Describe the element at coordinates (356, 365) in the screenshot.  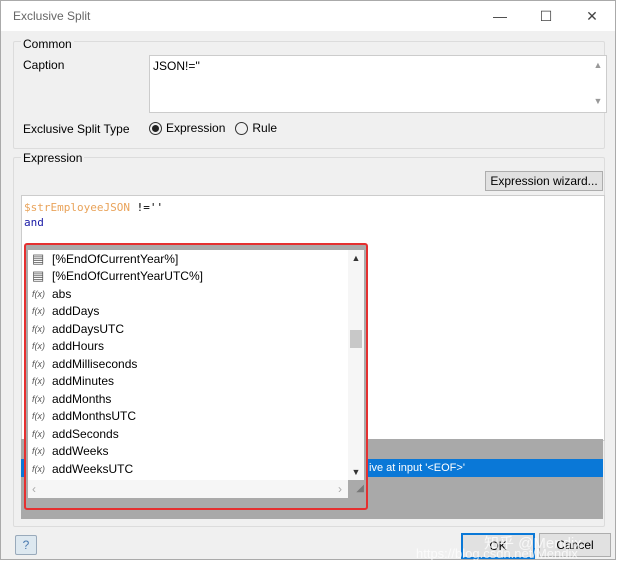
I see `autocomplete-vertical-scrollbar: ▲ ▼` at that location.